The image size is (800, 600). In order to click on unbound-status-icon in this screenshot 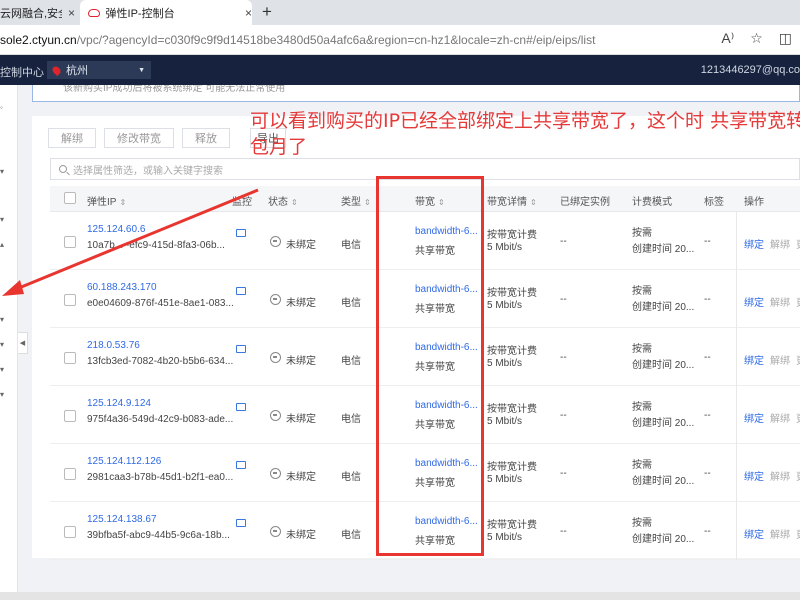, I will do `click(275, 299)`.